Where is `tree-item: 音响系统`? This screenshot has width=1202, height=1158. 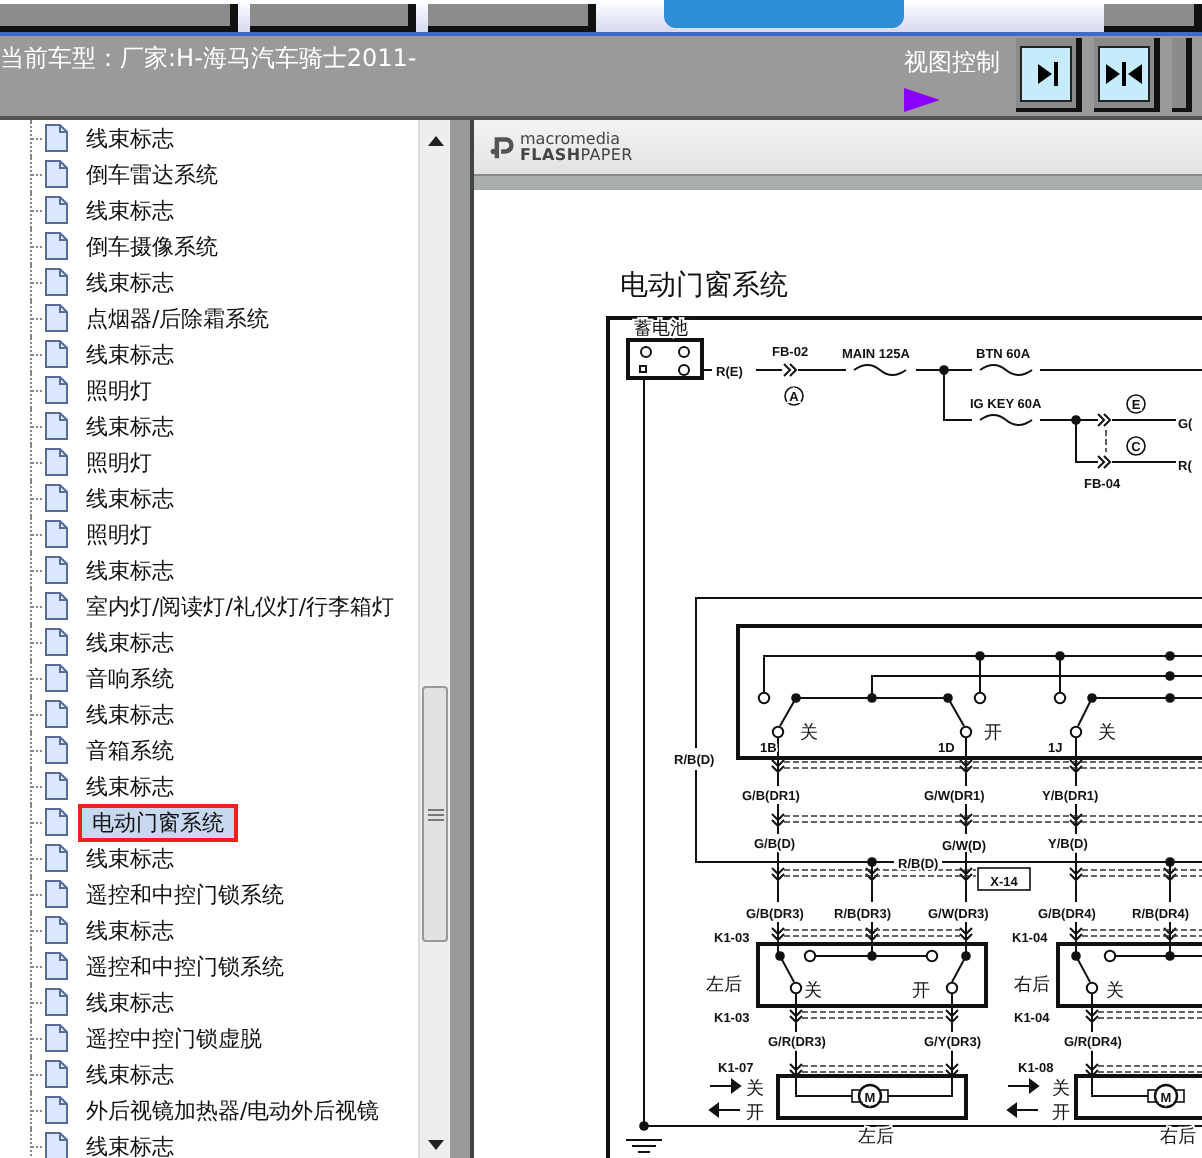 tree-item: 音响系统 is located at coordinates (130, 678).